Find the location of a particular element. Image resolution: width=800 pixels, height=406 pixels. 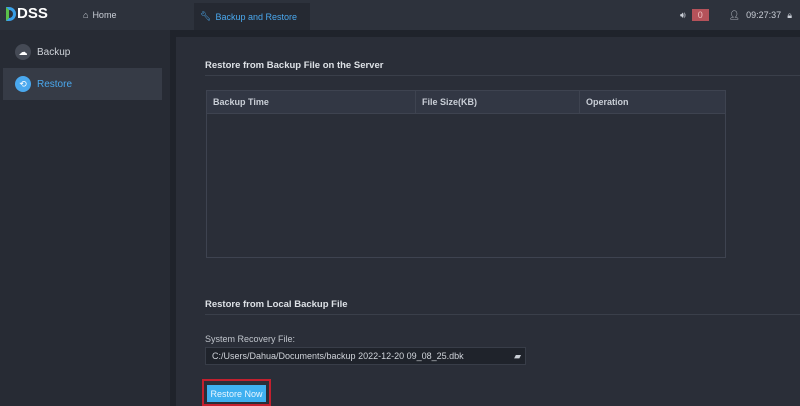

lock-icon: 🔒︎ is located at coordinates (789, 15).